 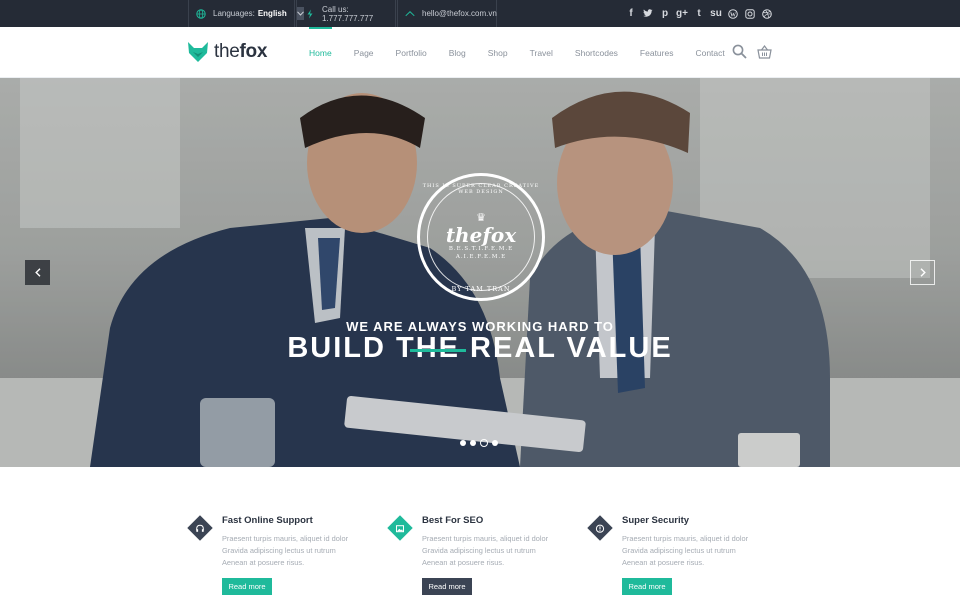 I want to click on nav-item-home: Home, so click(x=320, y=52).